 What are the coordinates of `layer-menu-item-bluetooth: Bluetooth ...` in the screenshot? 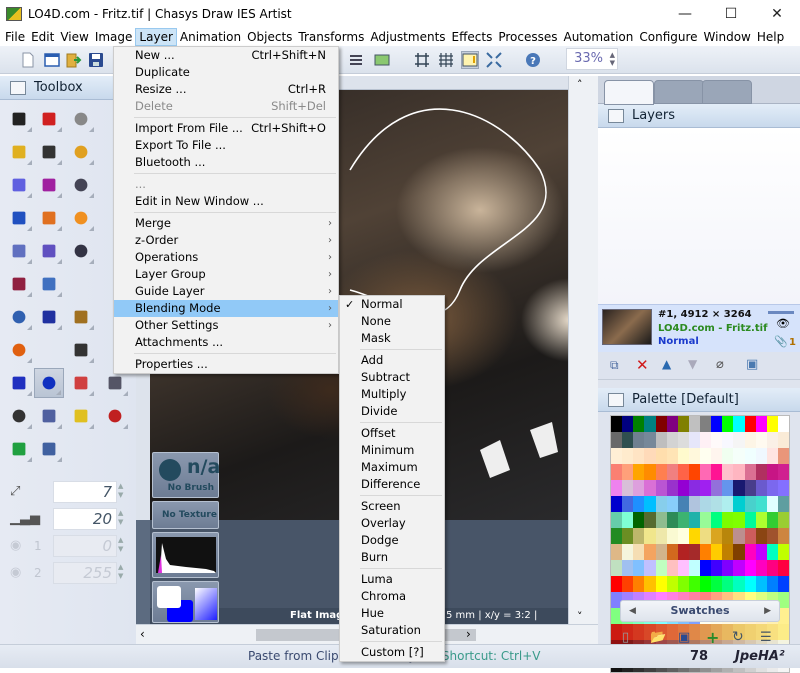 It's located at (226, 162).